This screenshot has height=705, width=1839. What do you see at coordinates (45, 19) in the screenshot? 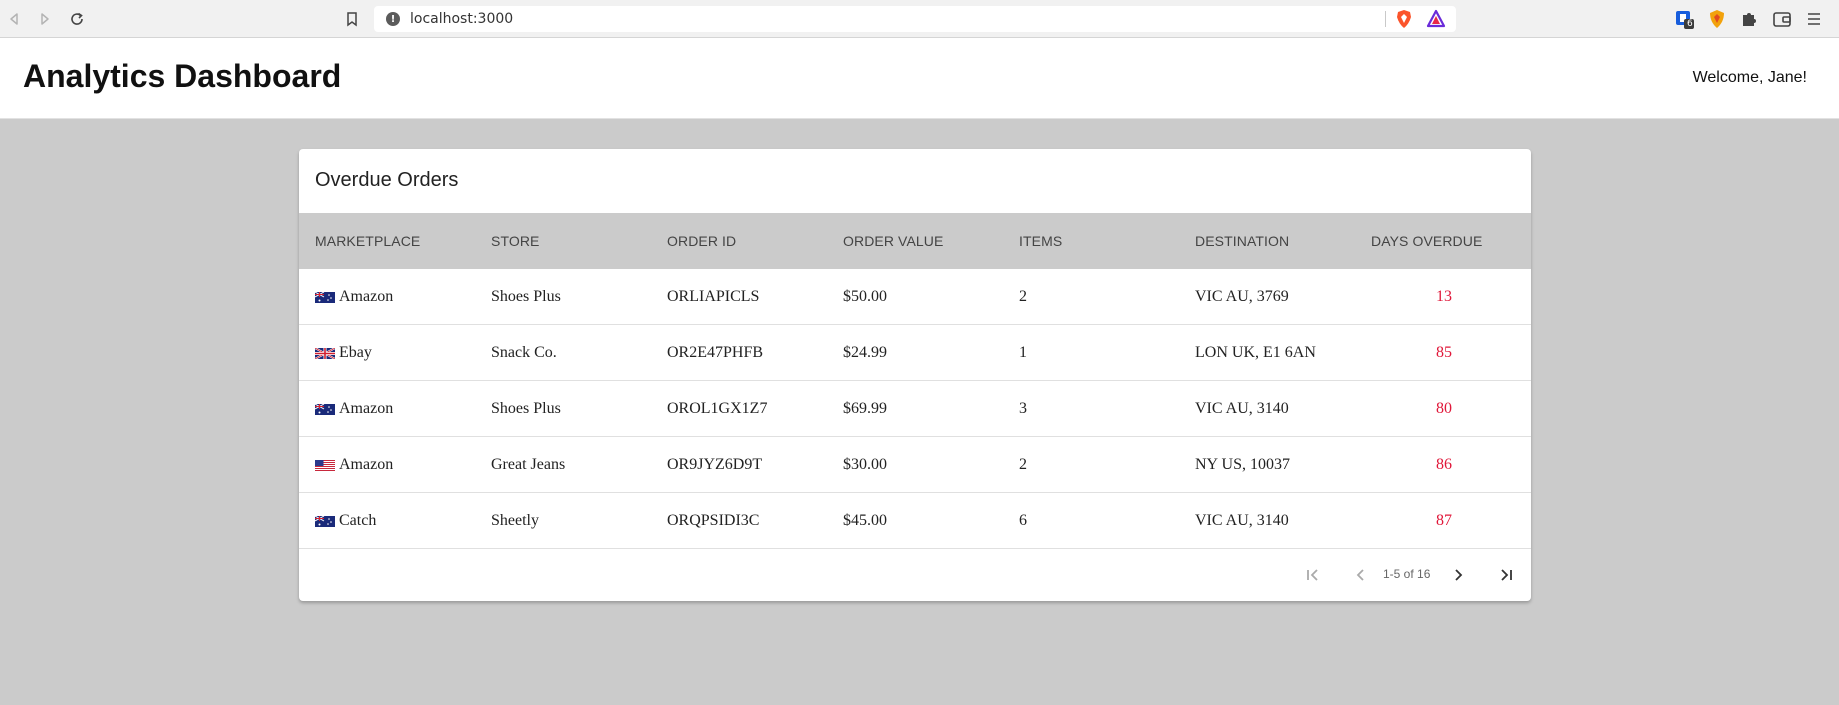
I see `forward-icon` at bounding box center [45, 19].